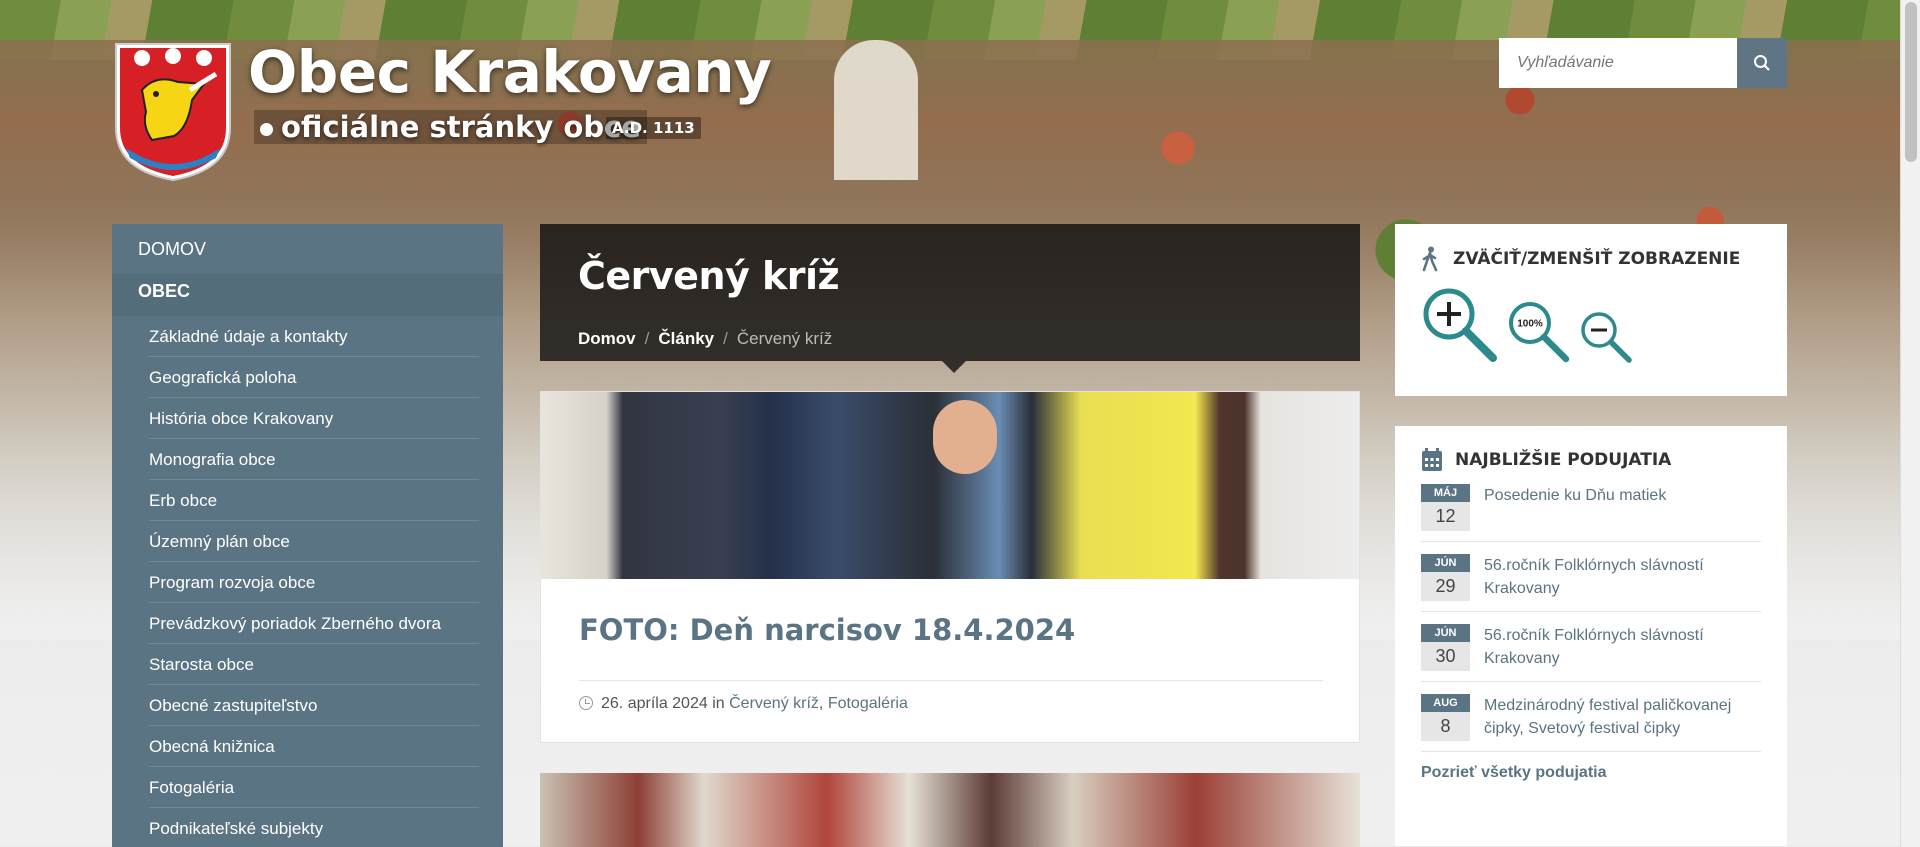  I want to click on child-face-image, so click(965, 437).